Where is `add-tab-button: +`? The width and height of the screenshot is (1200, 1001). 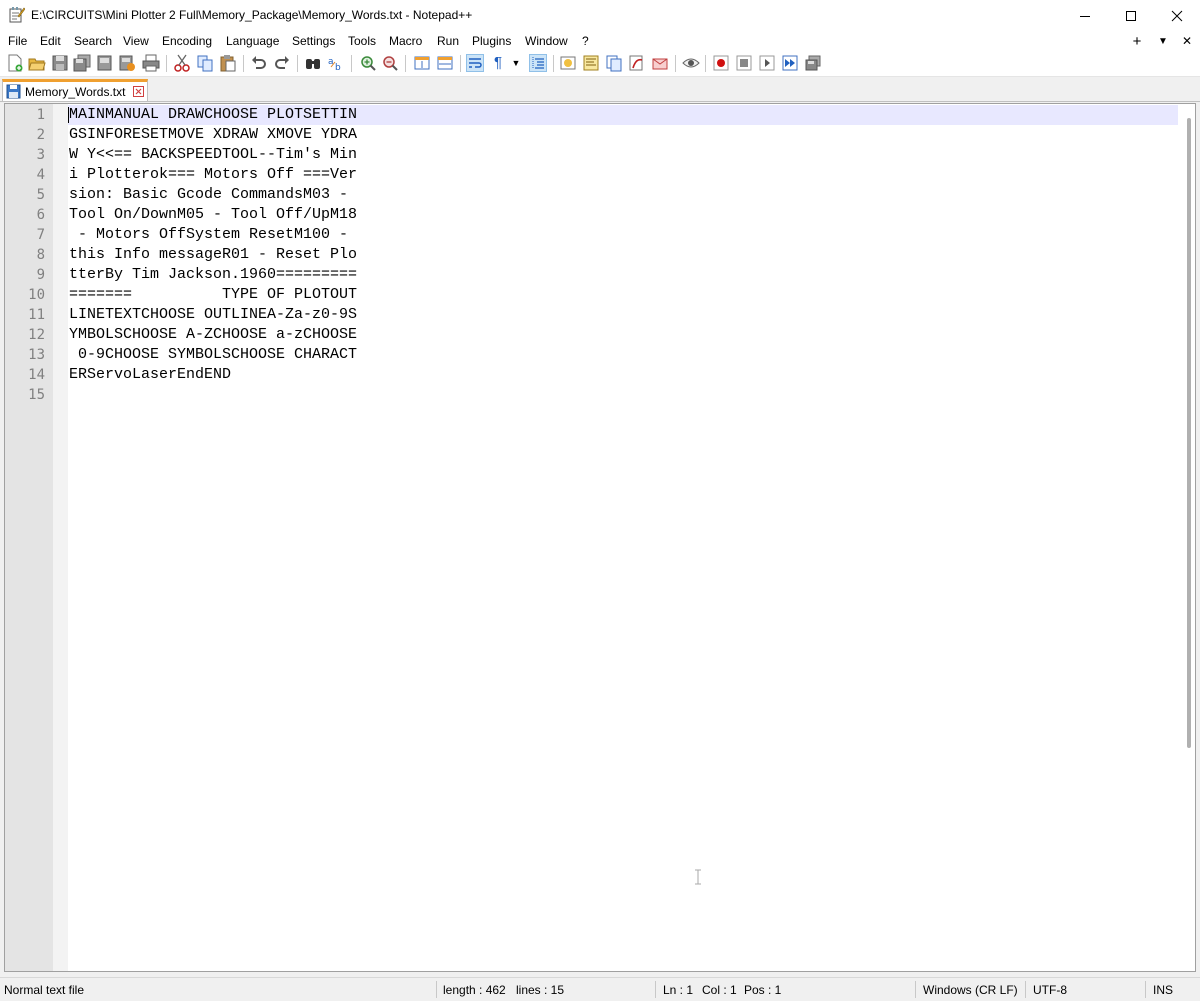
add-tab-button: + is located at coordinates (1137, 41).